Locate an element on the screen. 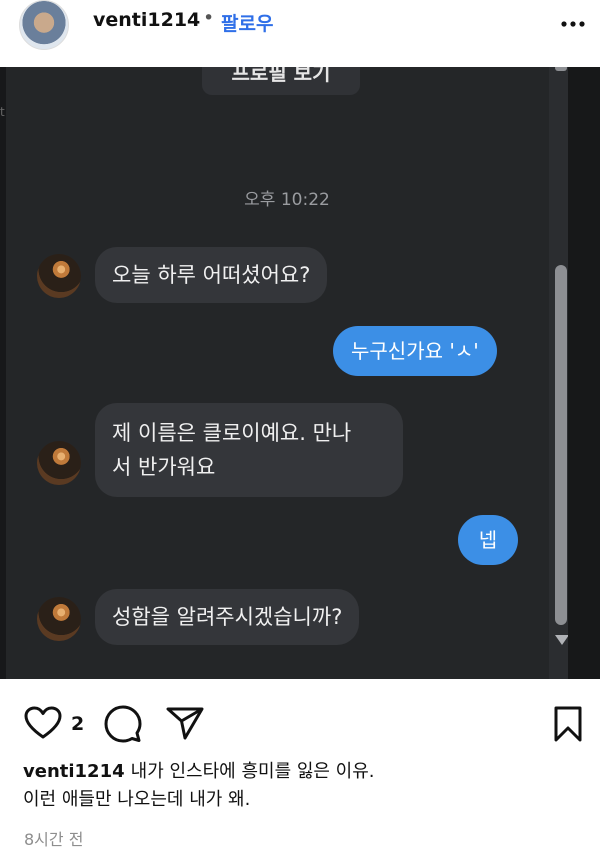  follow-button: 팔로우 is located at coordinates (247, 22).